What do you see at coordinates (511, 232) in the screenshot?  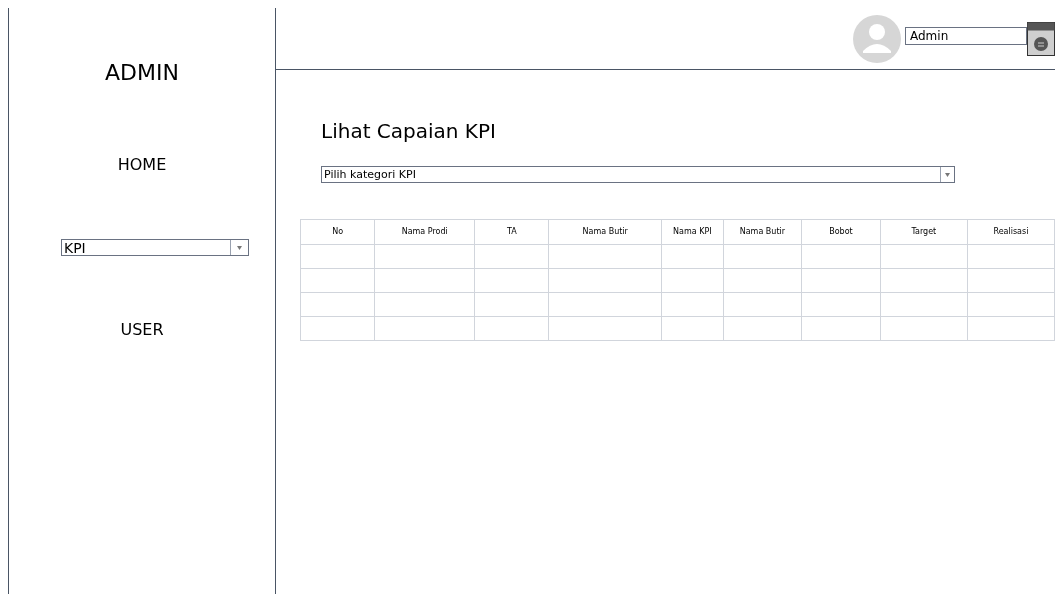 I see `column-header: TA` at bounding box center [511, 232].